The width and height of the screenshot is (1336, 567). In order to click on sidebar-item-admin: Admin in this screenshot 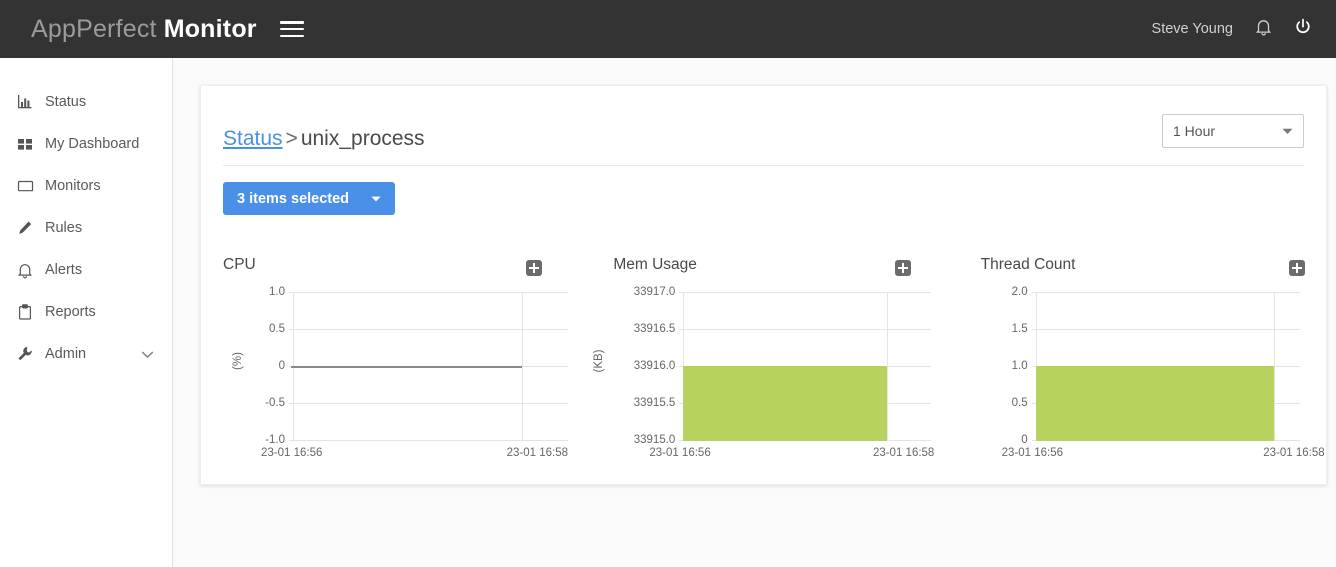, I will do `click(86, 354)`.